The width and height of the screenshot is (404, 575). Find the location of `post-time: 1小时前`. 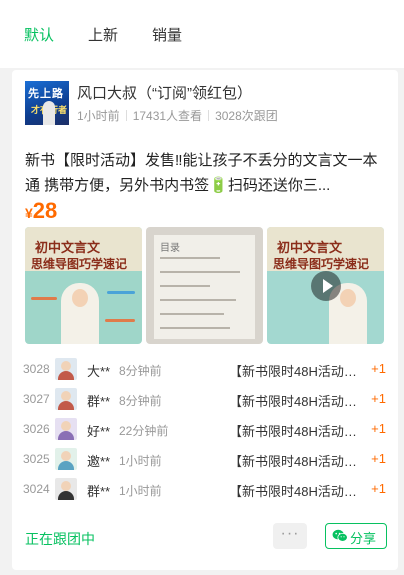

post-time: 1小时前 is located at coordinates (98, 116).